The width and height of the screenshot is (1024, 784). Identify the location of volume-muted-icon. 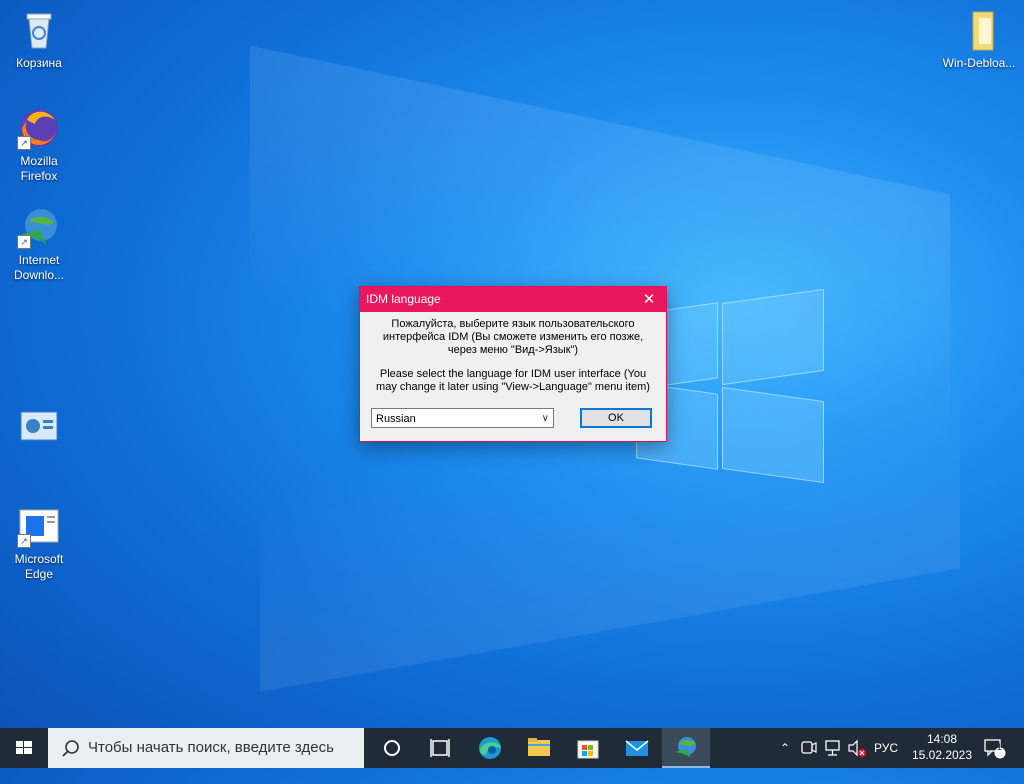
(857, 748).